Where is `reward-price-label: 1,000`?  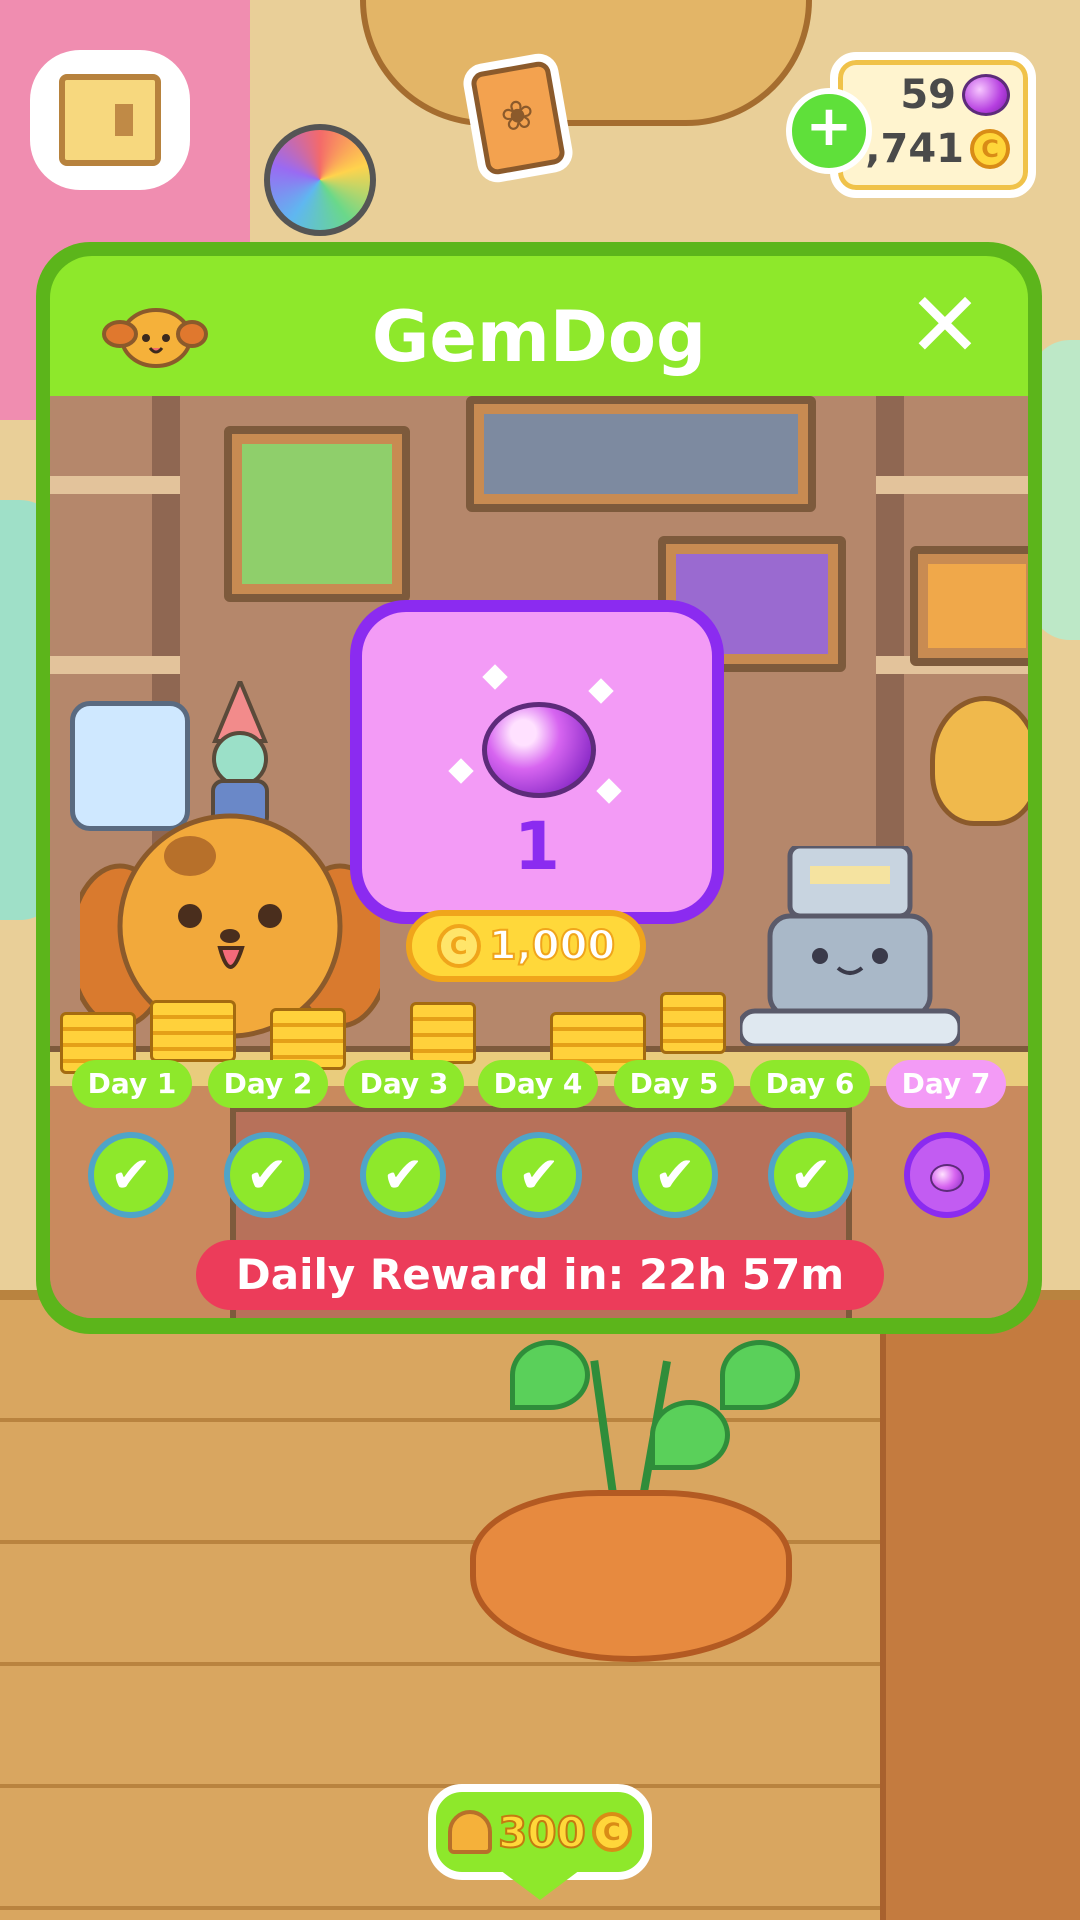
reward-price-label: 1,000 is located at coordinates (552, 946).